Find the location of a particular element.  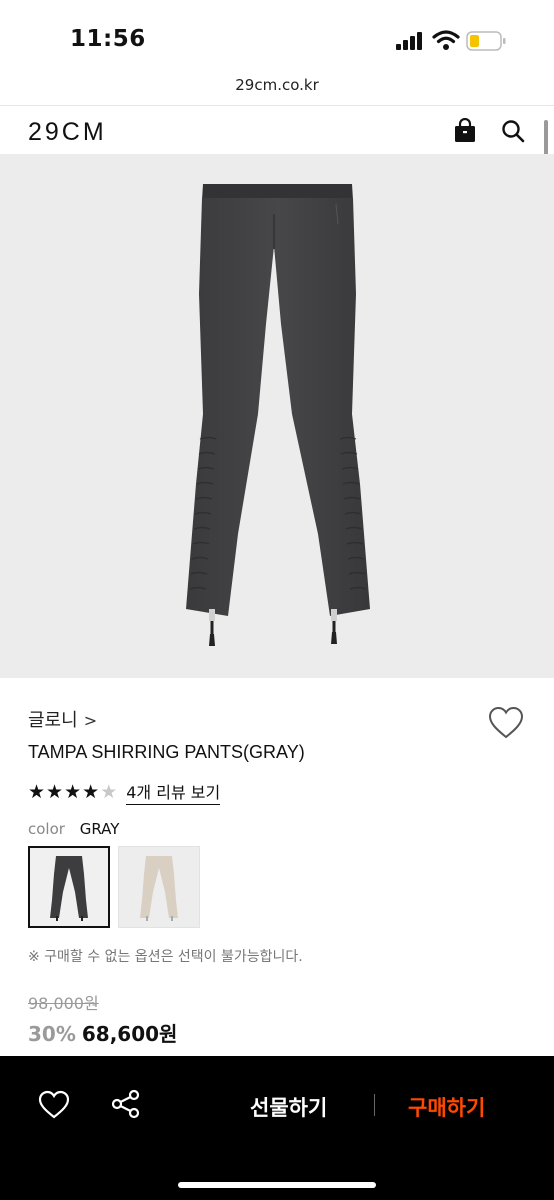

price-row: 30% 68,600원 is located at coordinates (102, 1032).